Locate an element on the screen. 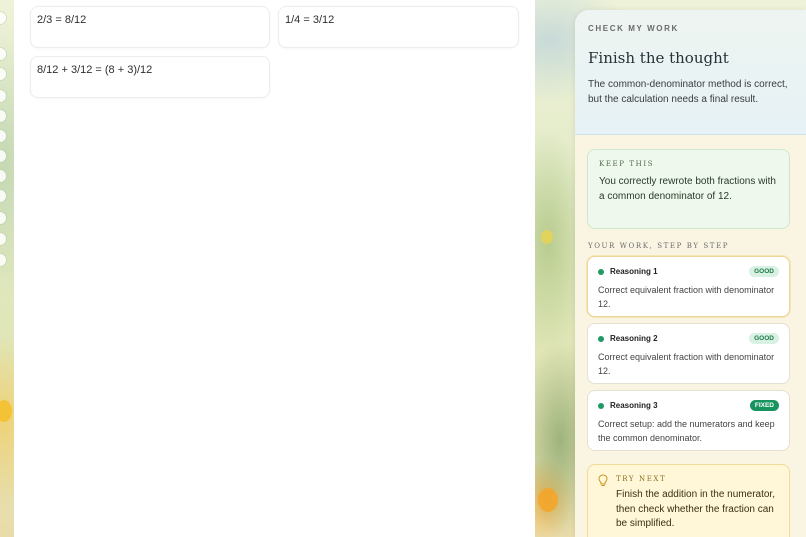 This screenshot has height=537, width=806. try-next-label: TRY NEXT is located at coordinates (641, 479).